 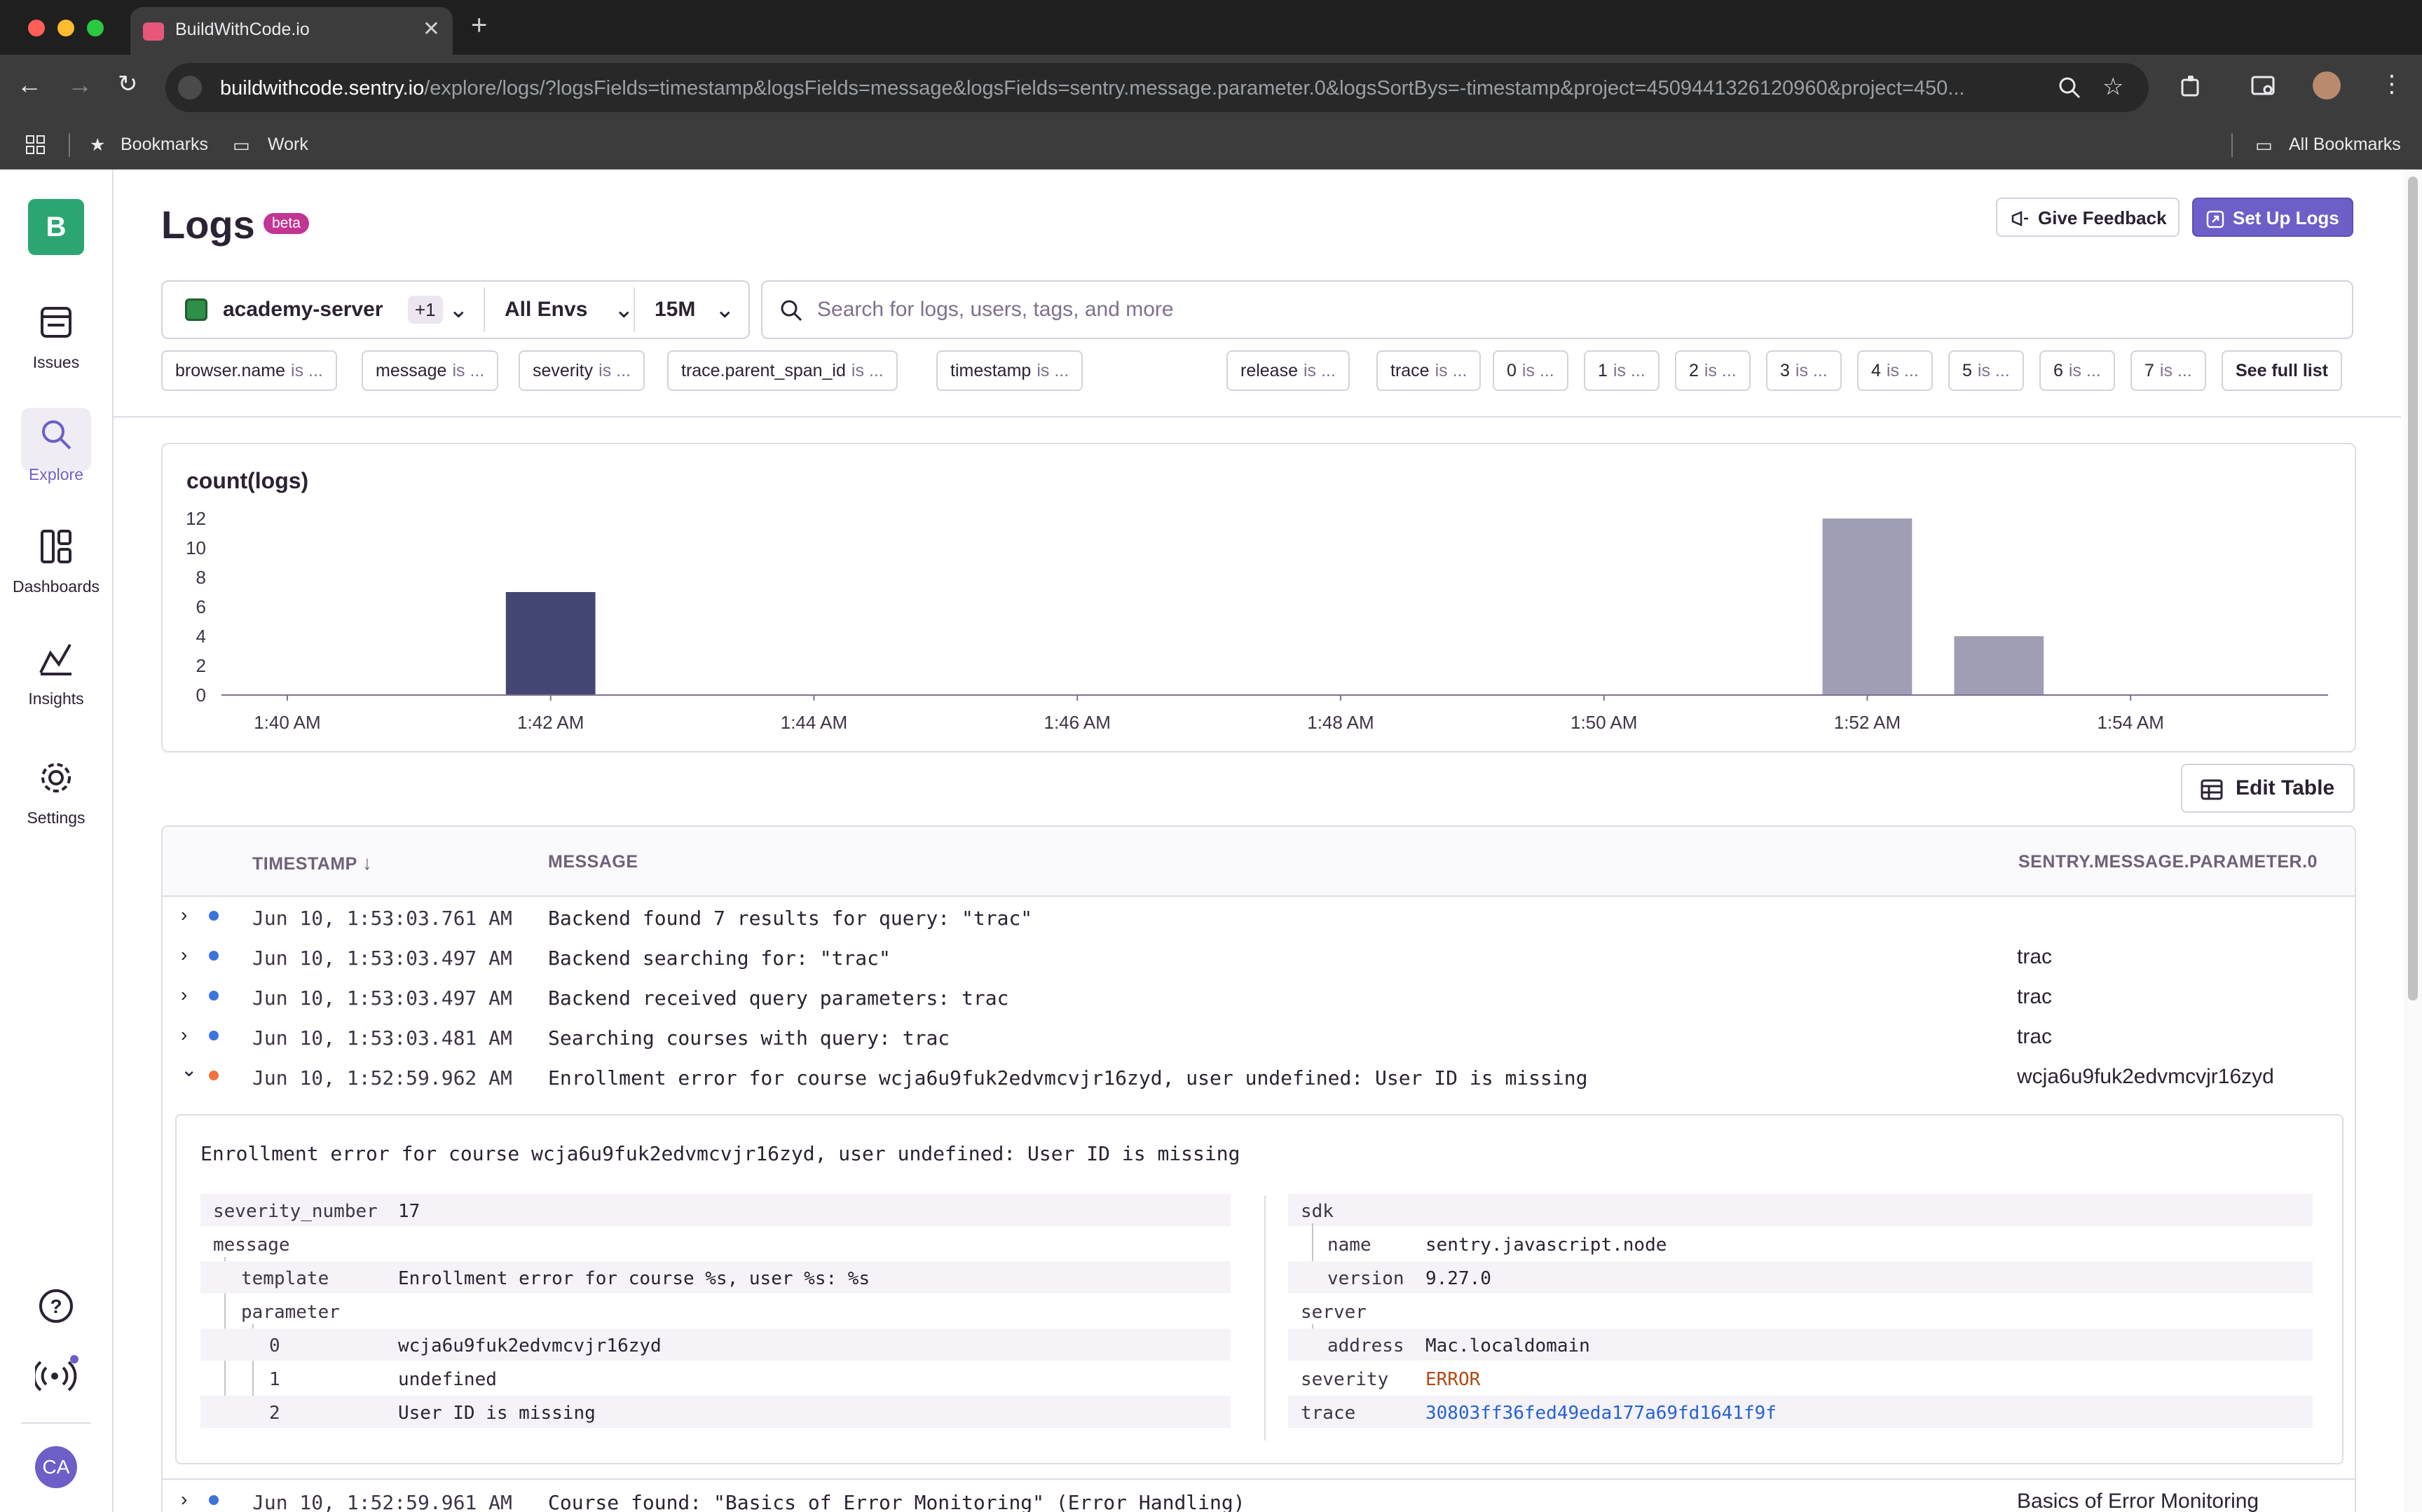 What do you see at coordinates (95, 28) in the screenshot?
I see `maximize-window-button` at bounding box center [95, 28].